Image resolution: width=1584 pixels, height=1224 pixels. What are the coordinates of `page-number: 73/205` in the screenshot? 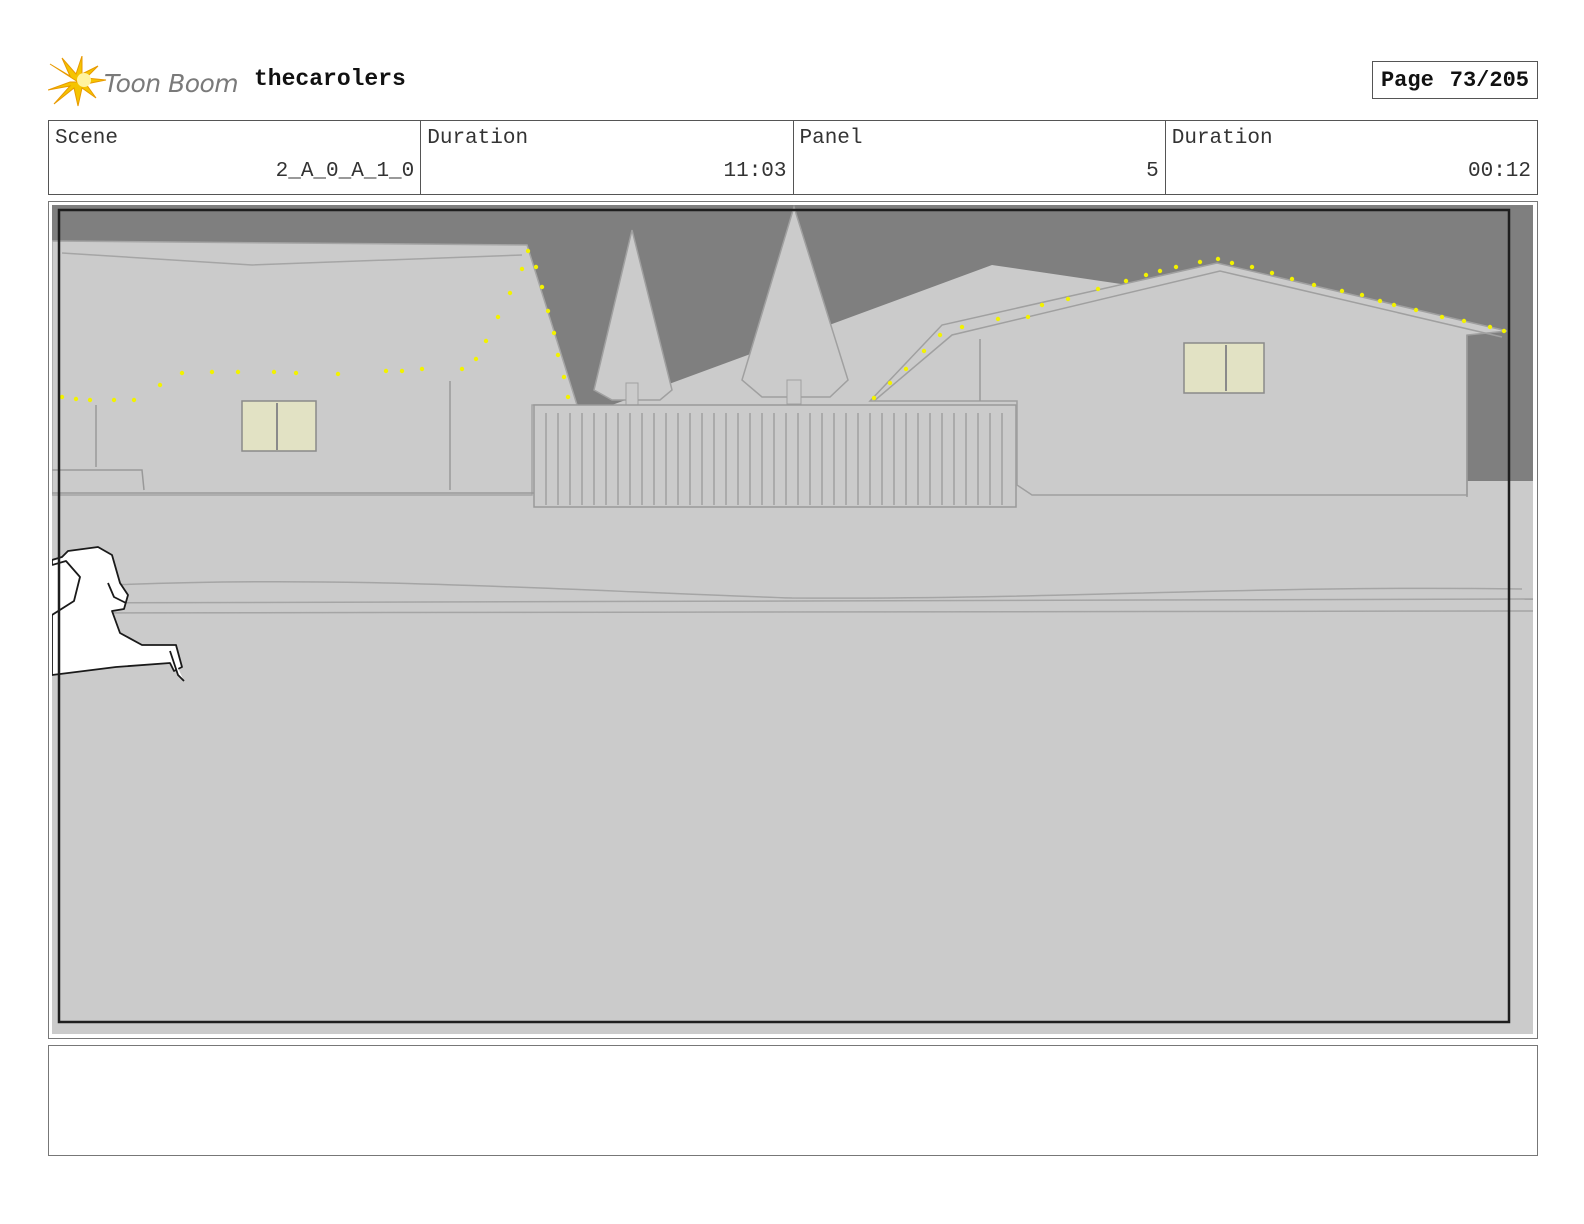 It's located at (1489, 80).